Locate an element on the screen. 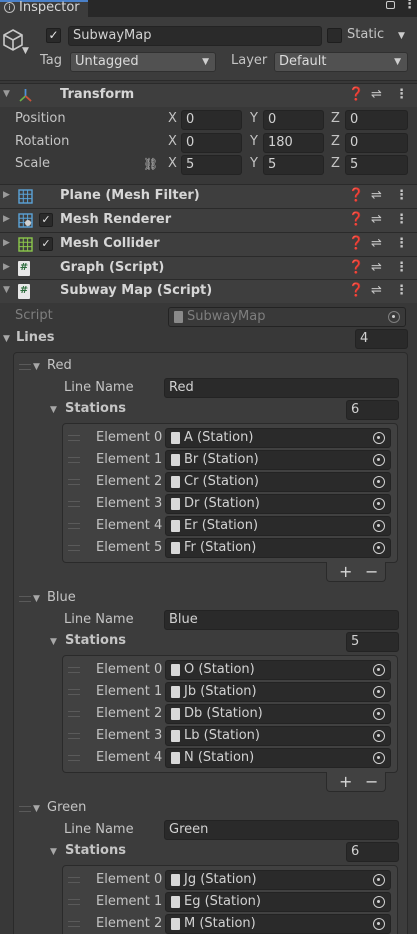 The width and height of the screenshot is (417, 934). blue-stations-count-field: 5 is located at coordinates (372, 642).